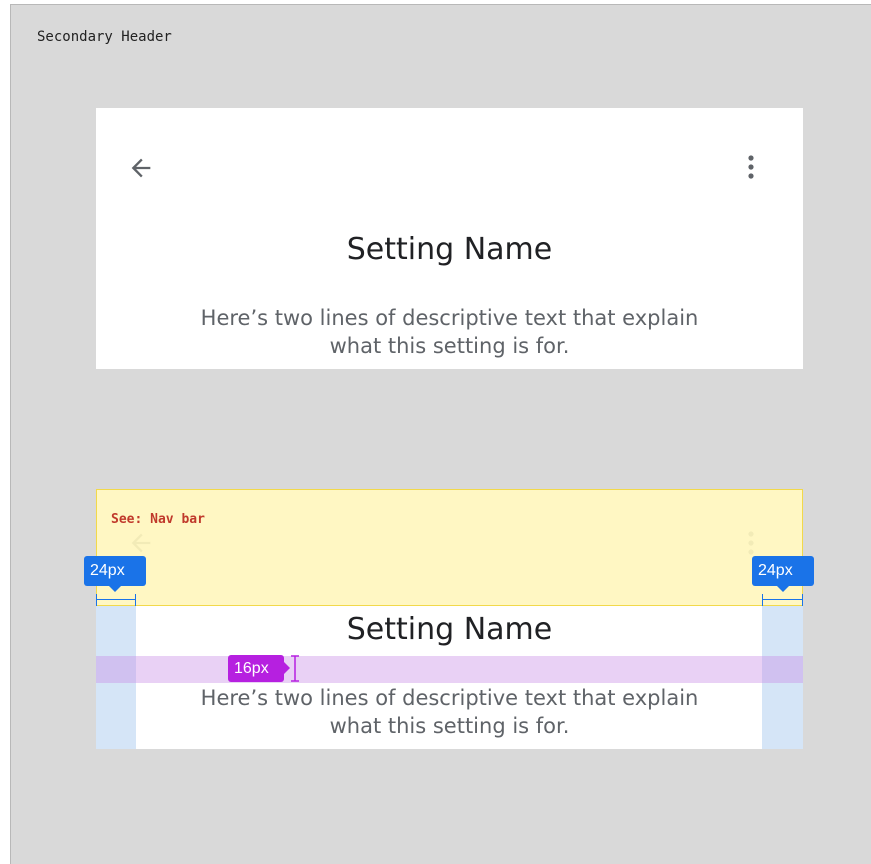 The image size is (871, 864). What do you see at coordinates (104, 37) in the screenshot?
I see `frame-title: Secondary Header` at bounding box center [104, 37].